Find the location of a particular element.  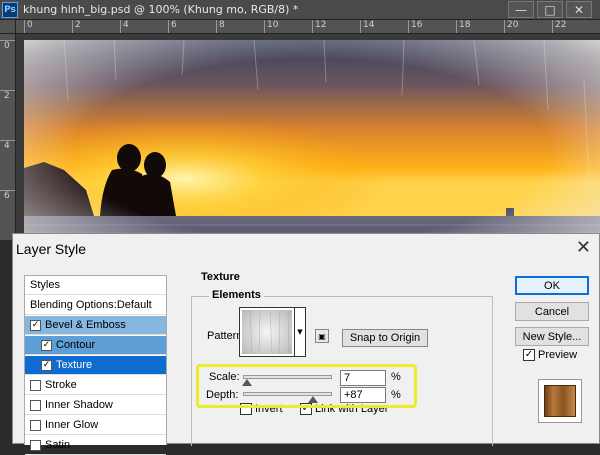

close-window-button: ✕ is located at coordinates (579, 9).